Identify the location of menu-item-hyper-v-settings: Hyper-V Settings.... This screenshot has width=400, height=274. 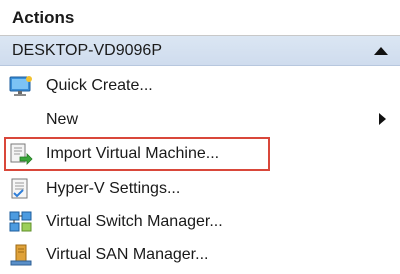
(200, 189).